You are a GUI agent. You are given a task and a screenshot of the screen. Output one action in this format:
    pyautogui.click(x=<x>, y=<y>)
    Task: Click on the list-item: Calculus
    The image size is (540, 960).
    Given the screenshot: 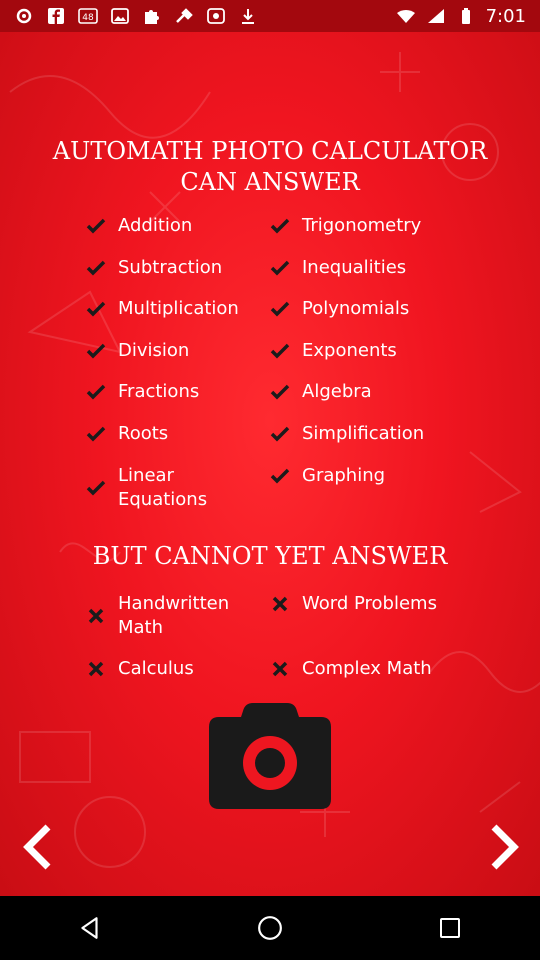 What is the action you would take?
    pyautogui.click(x=186, y=669)
    